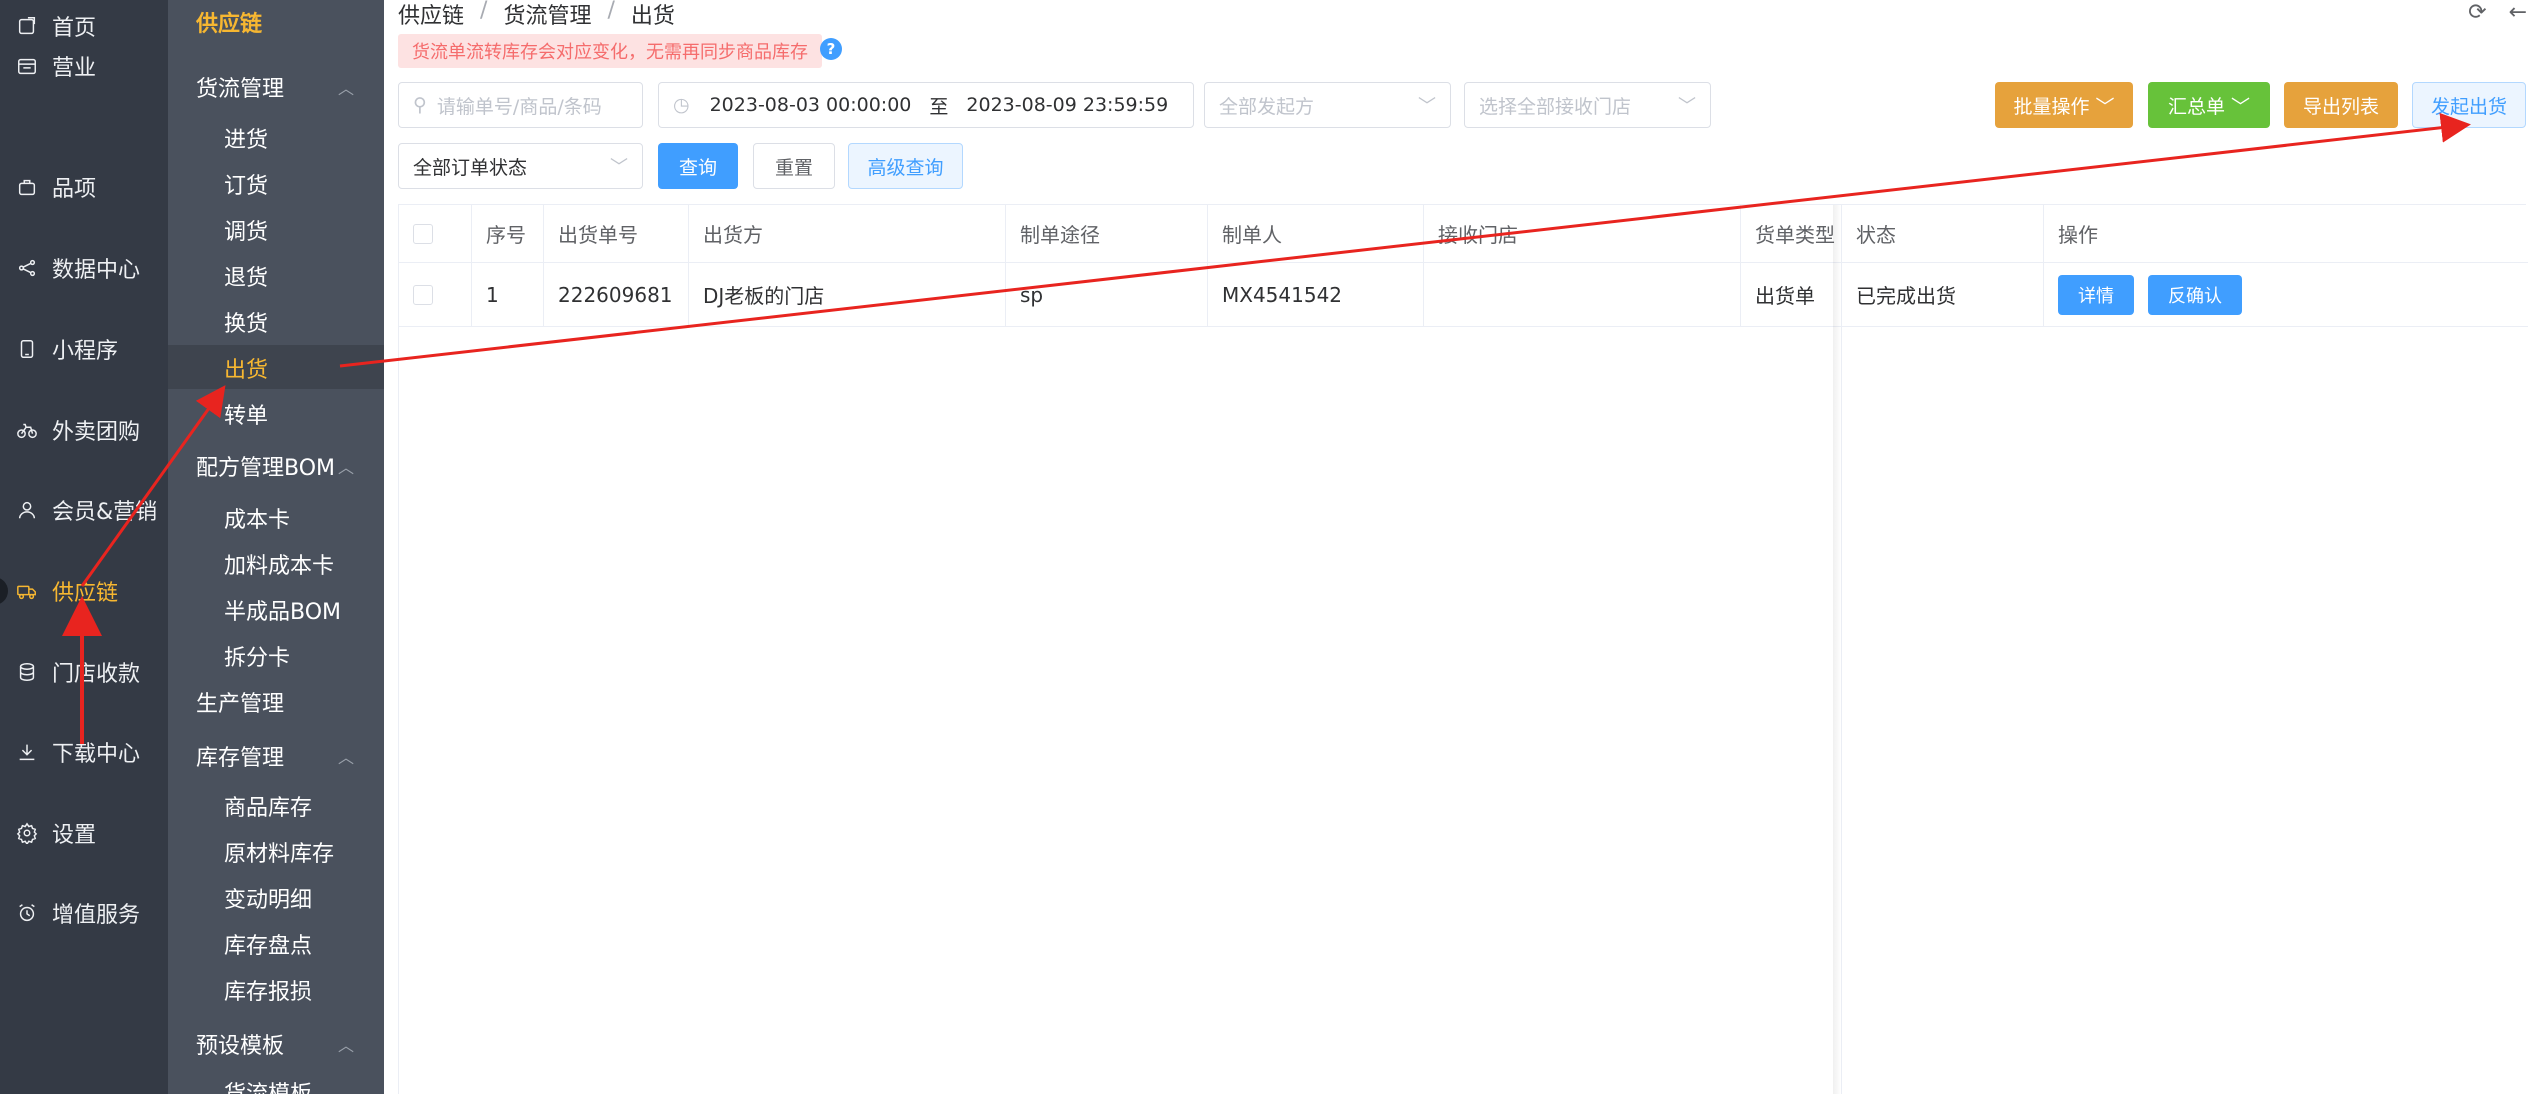  What do you see at coordinates (268, 990) in the screenshot?
I see `subnav-item-loss-report: 库存报损` at bounding box center [268, 990].